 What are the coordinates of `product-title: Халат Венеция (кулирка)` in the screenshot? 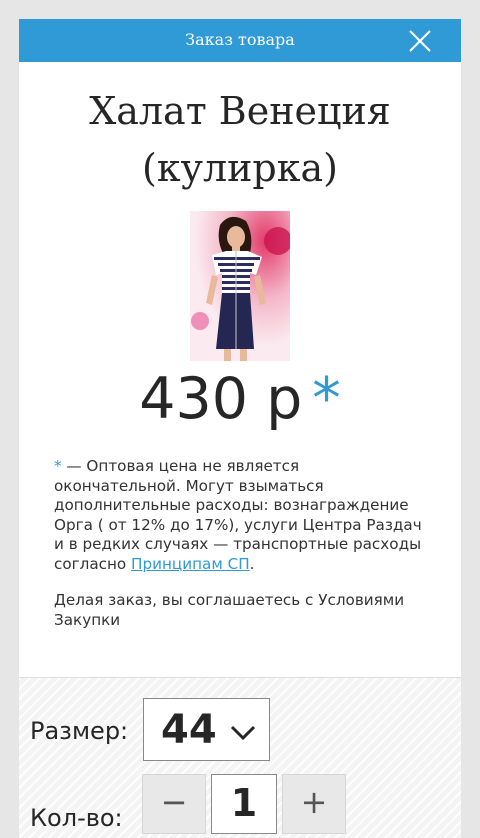 It's located at (240, 140).